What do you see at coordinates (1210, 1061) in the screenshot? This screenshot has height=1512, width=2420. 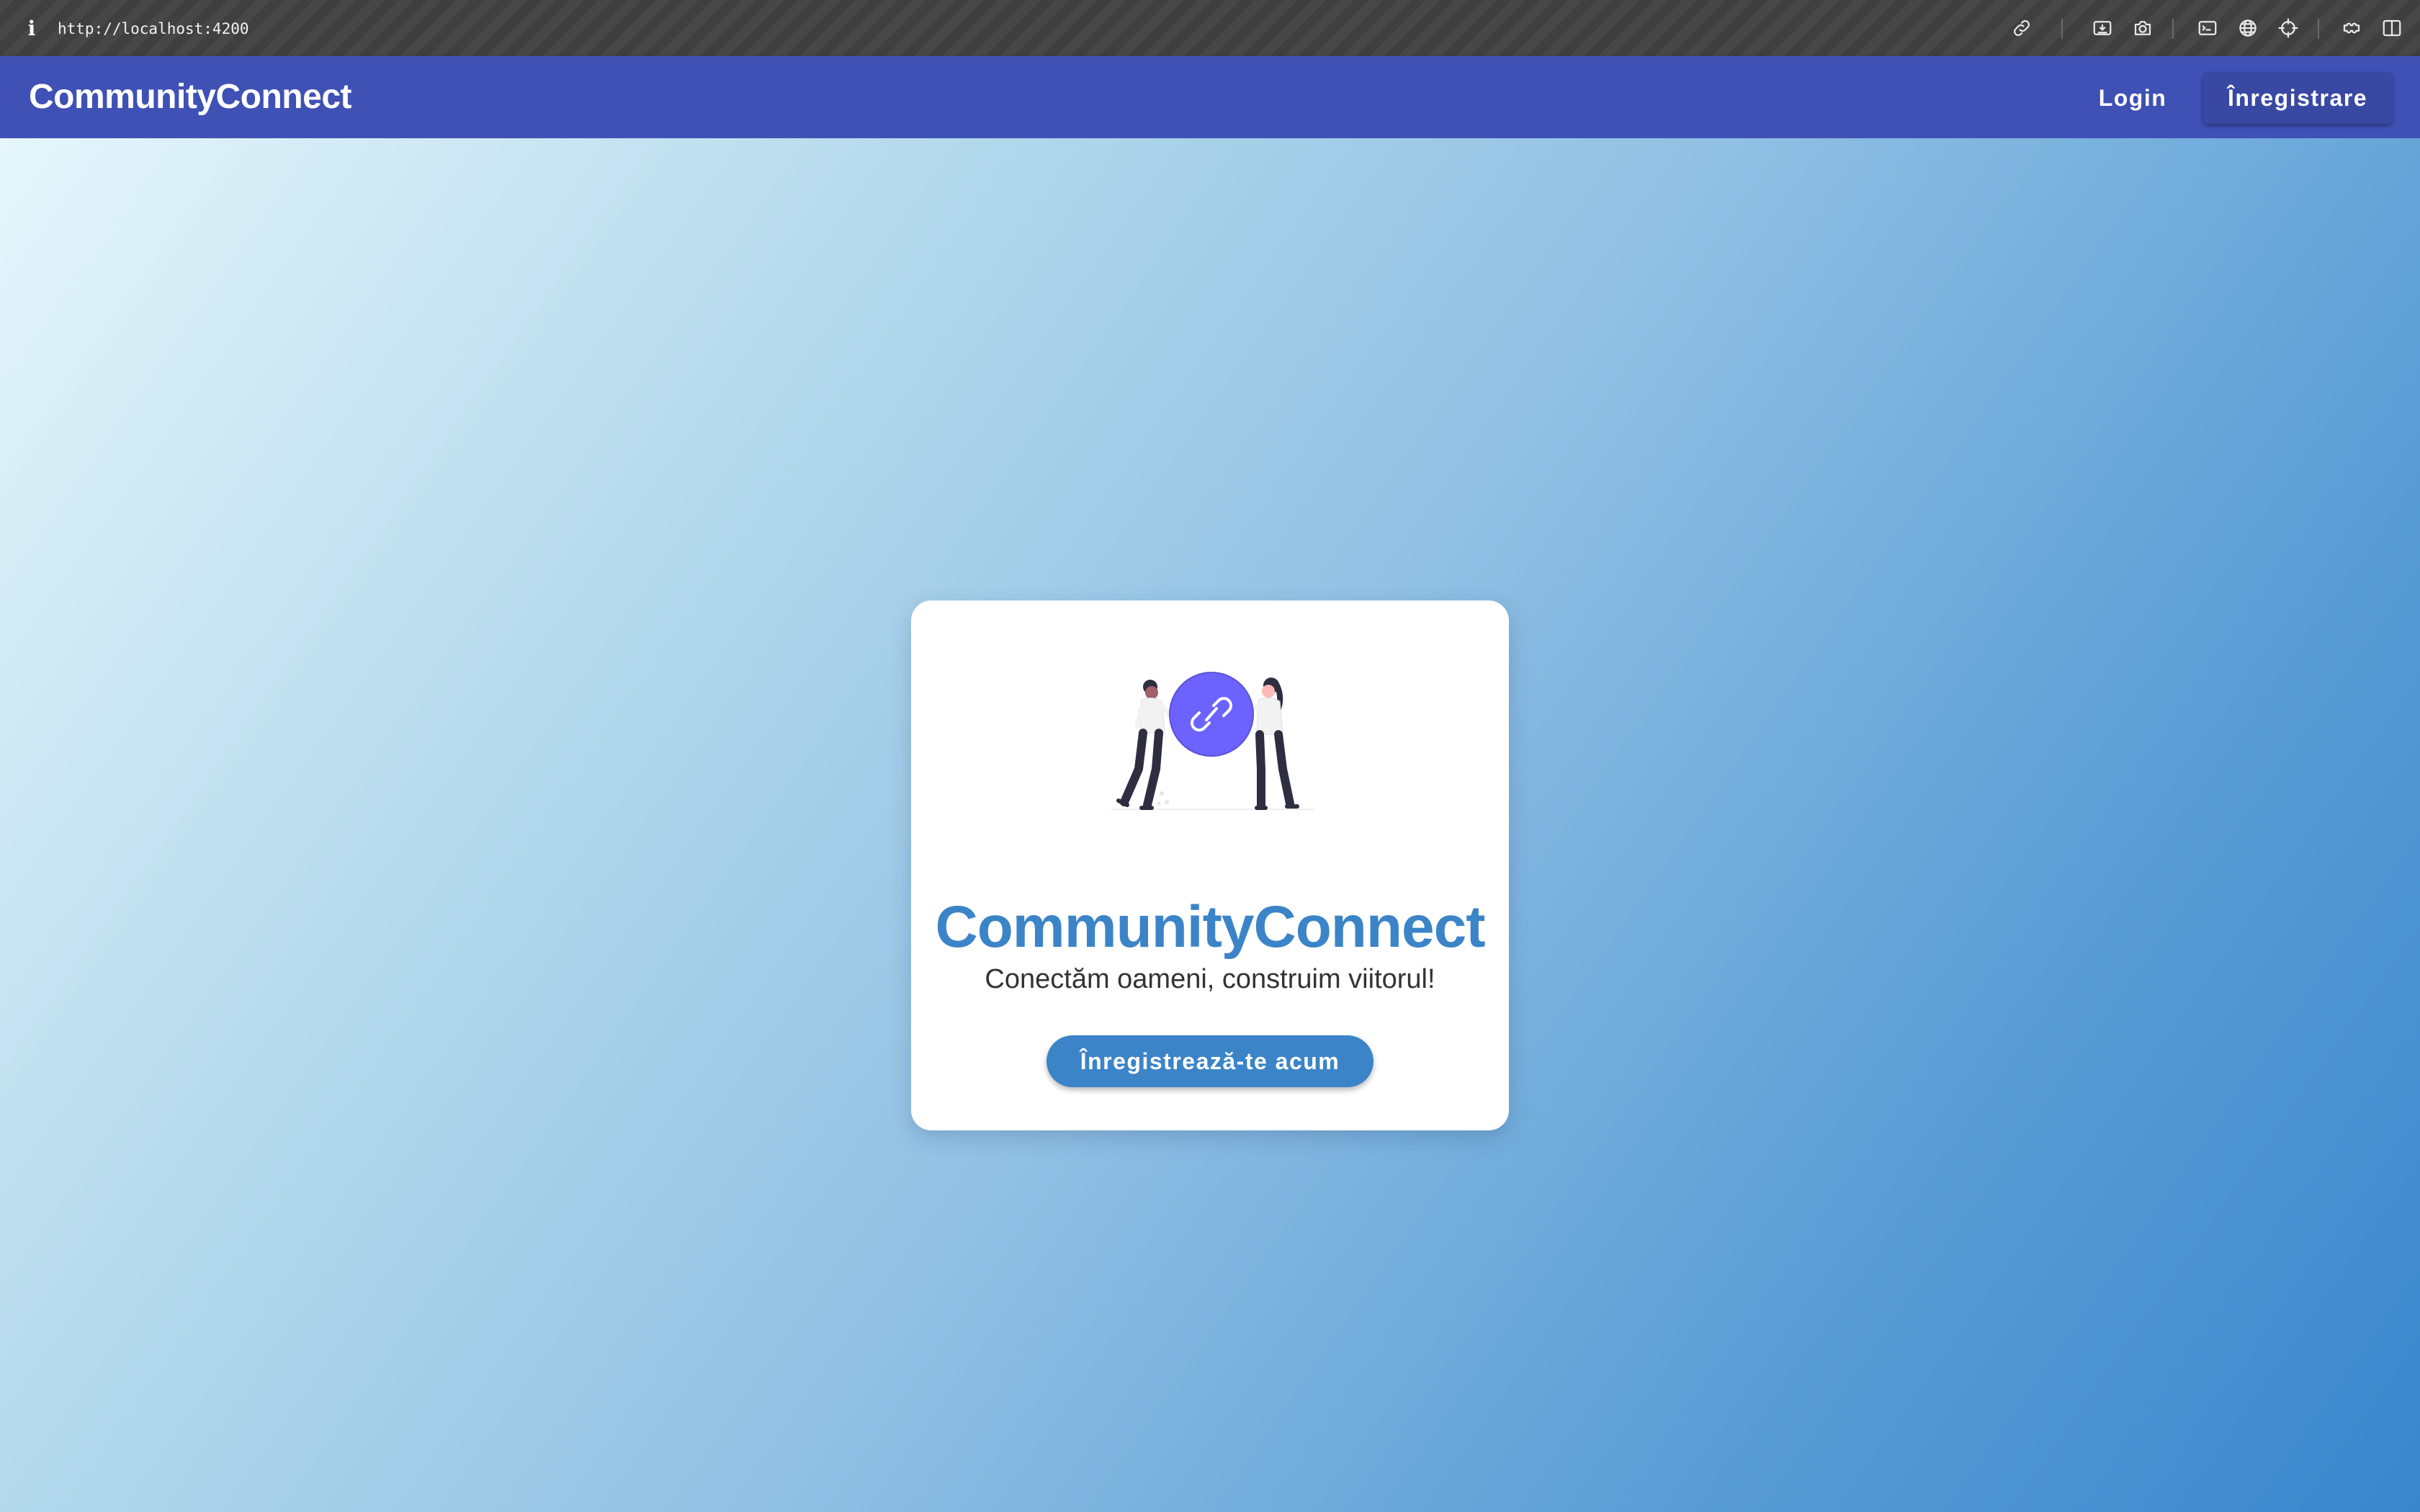 I see `register-now-button: Înregistrează-te acum` at bounding box center [1210, 1061].